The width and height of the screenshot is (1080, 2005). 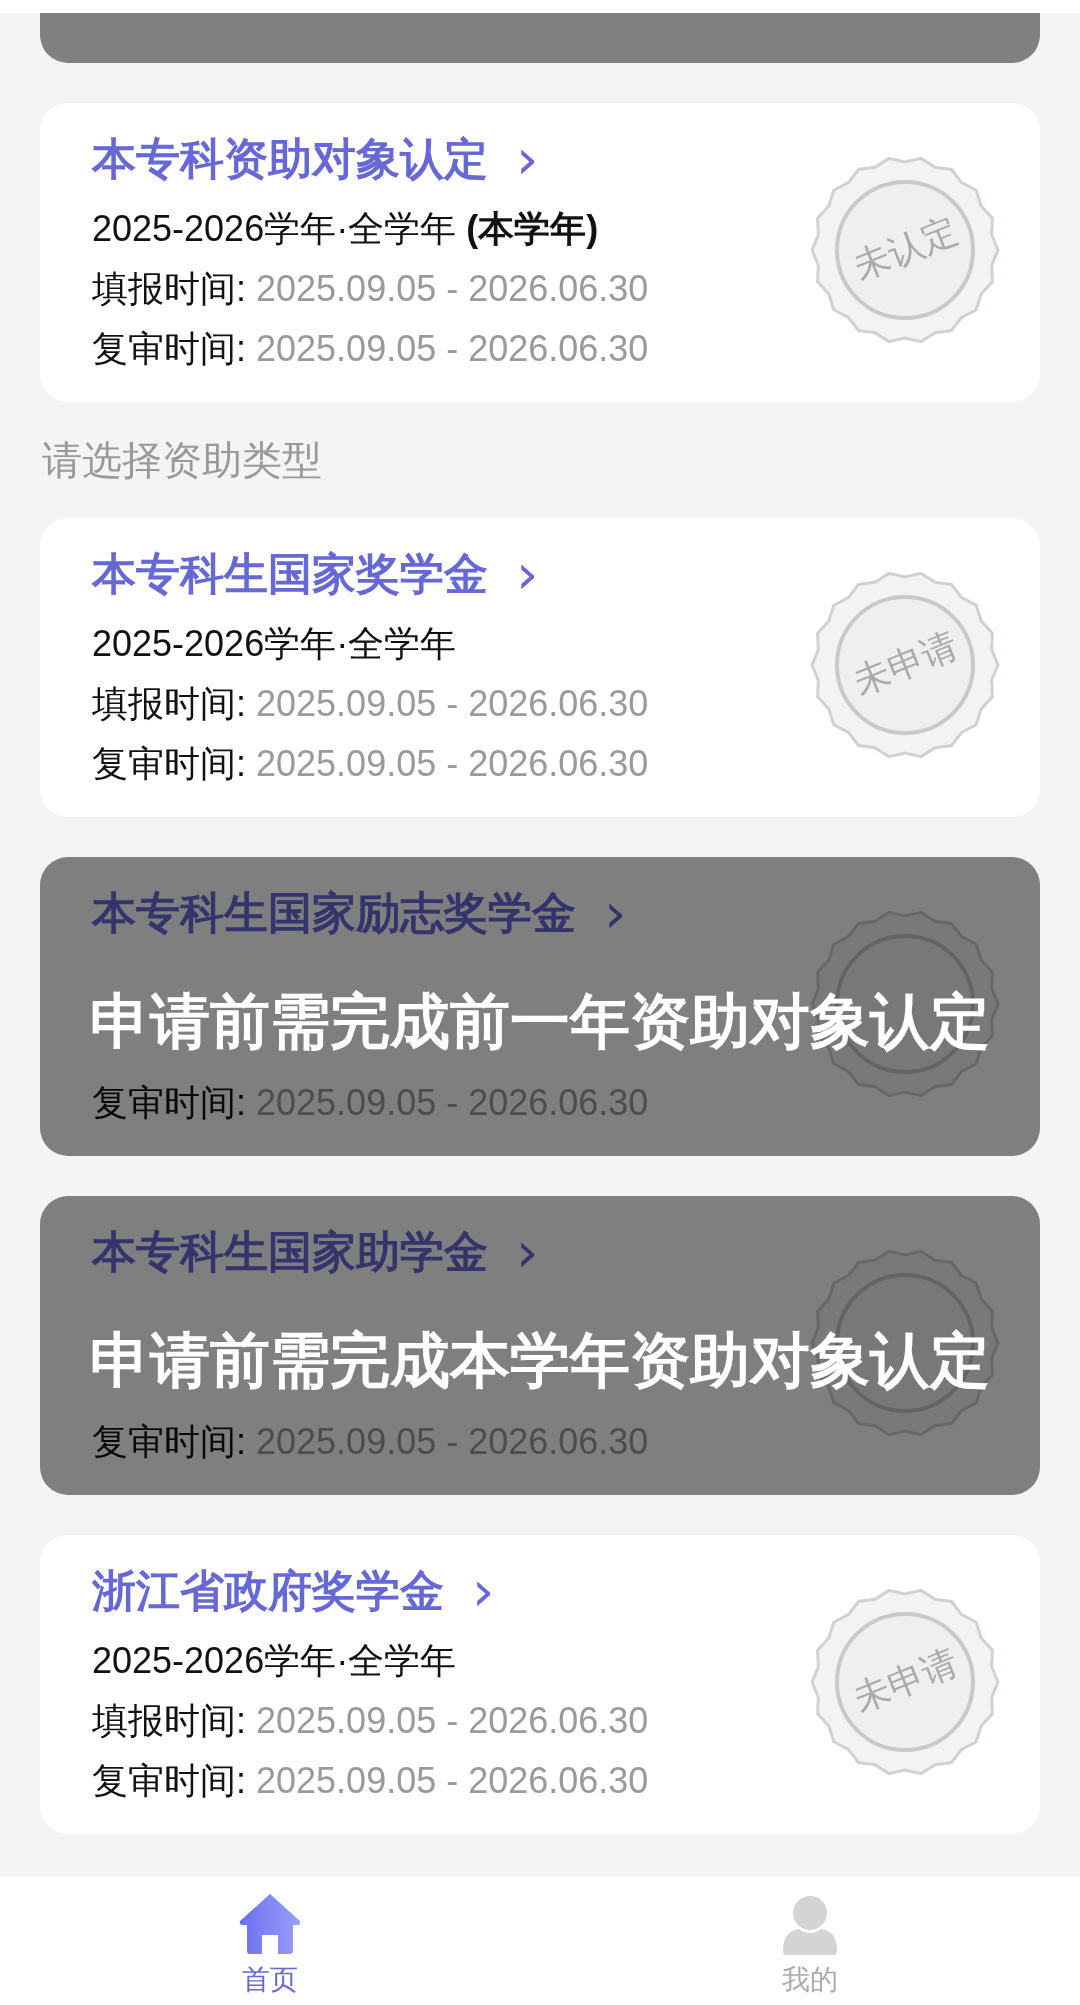 What do you see at coordinates (540, 1021) in the screenshot?
I see `lock-message: 申请前需完成前一年资助对象认定` at bounding box center [540, 1021].